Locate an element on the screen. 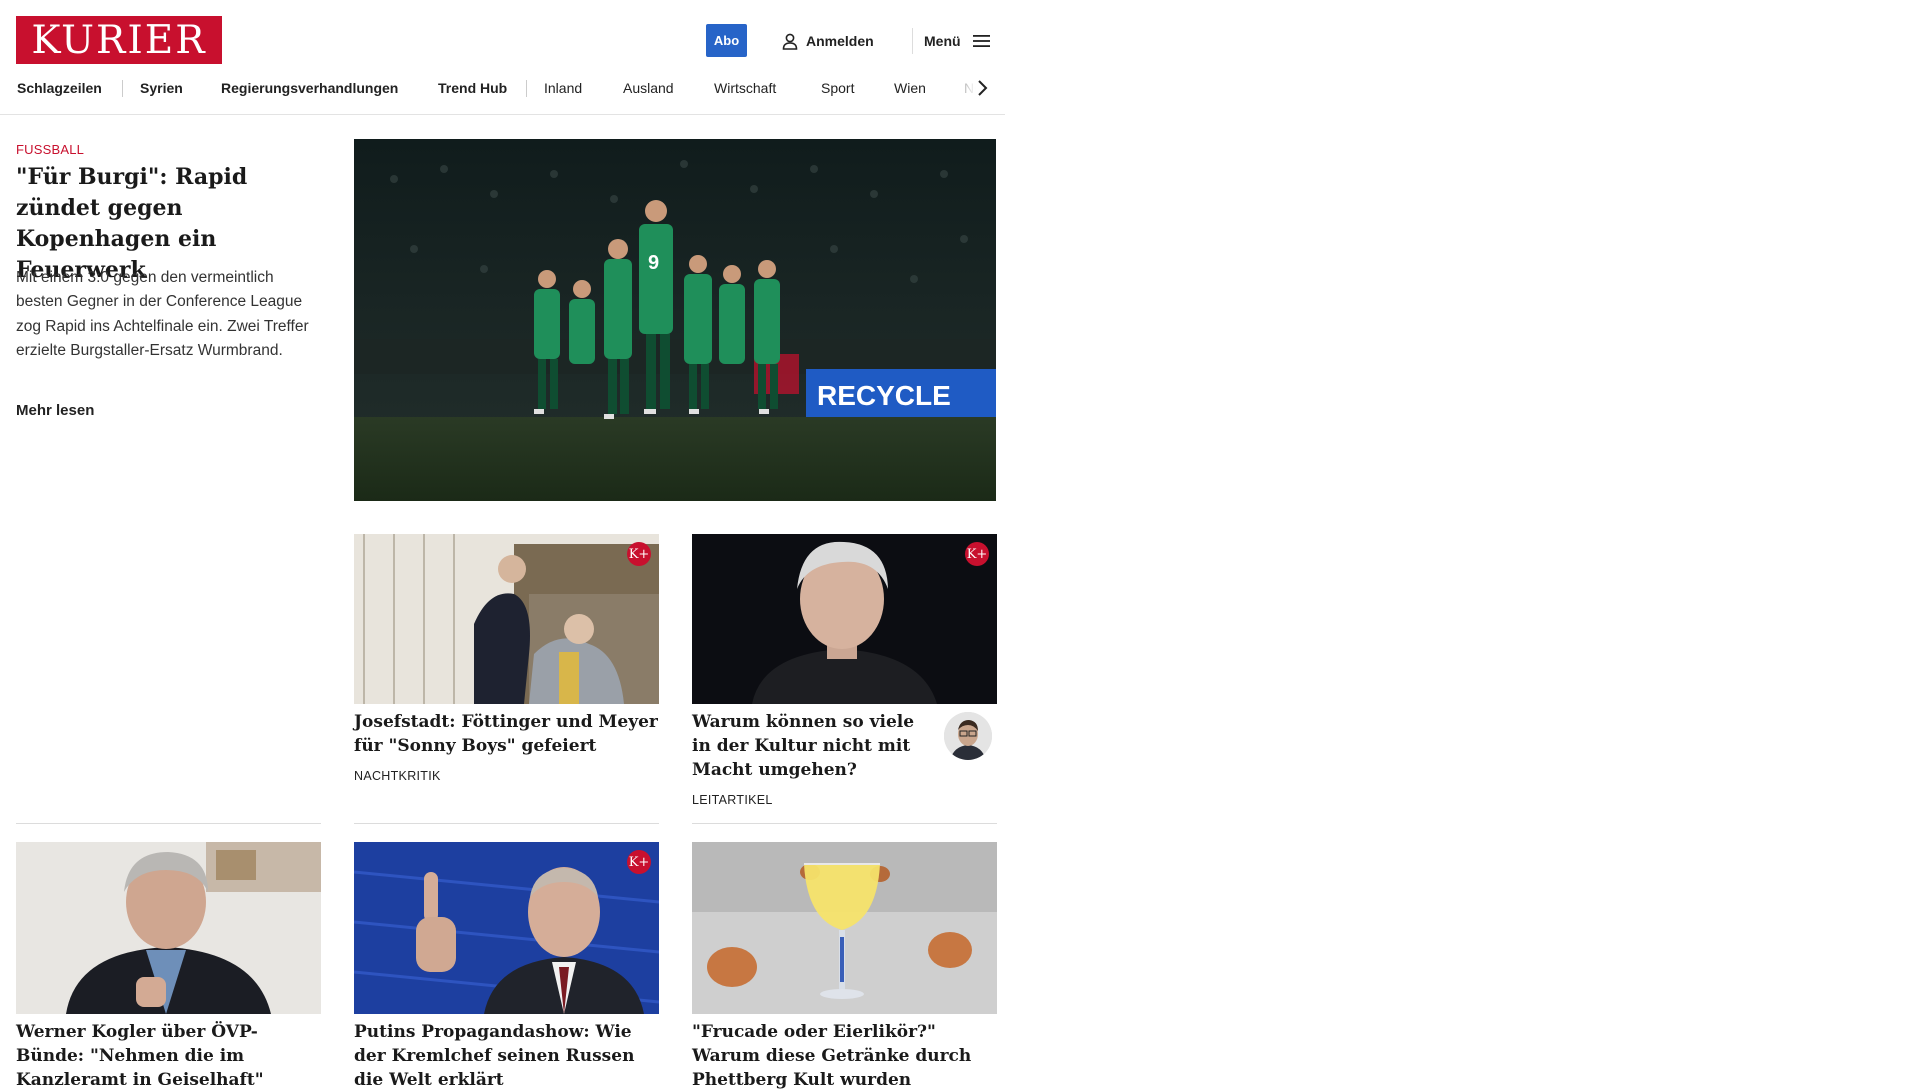 The image size is (1920, 1092). card-image-theater: K+ is located at coordinates (506, 619).